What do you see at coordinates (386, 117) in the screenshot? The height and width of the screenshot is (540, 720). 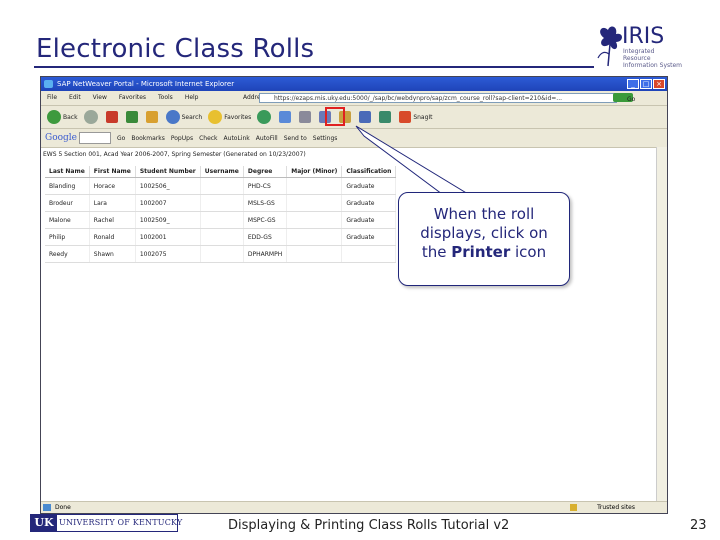 I see `messenger-button` at bounding box center [386, 117].